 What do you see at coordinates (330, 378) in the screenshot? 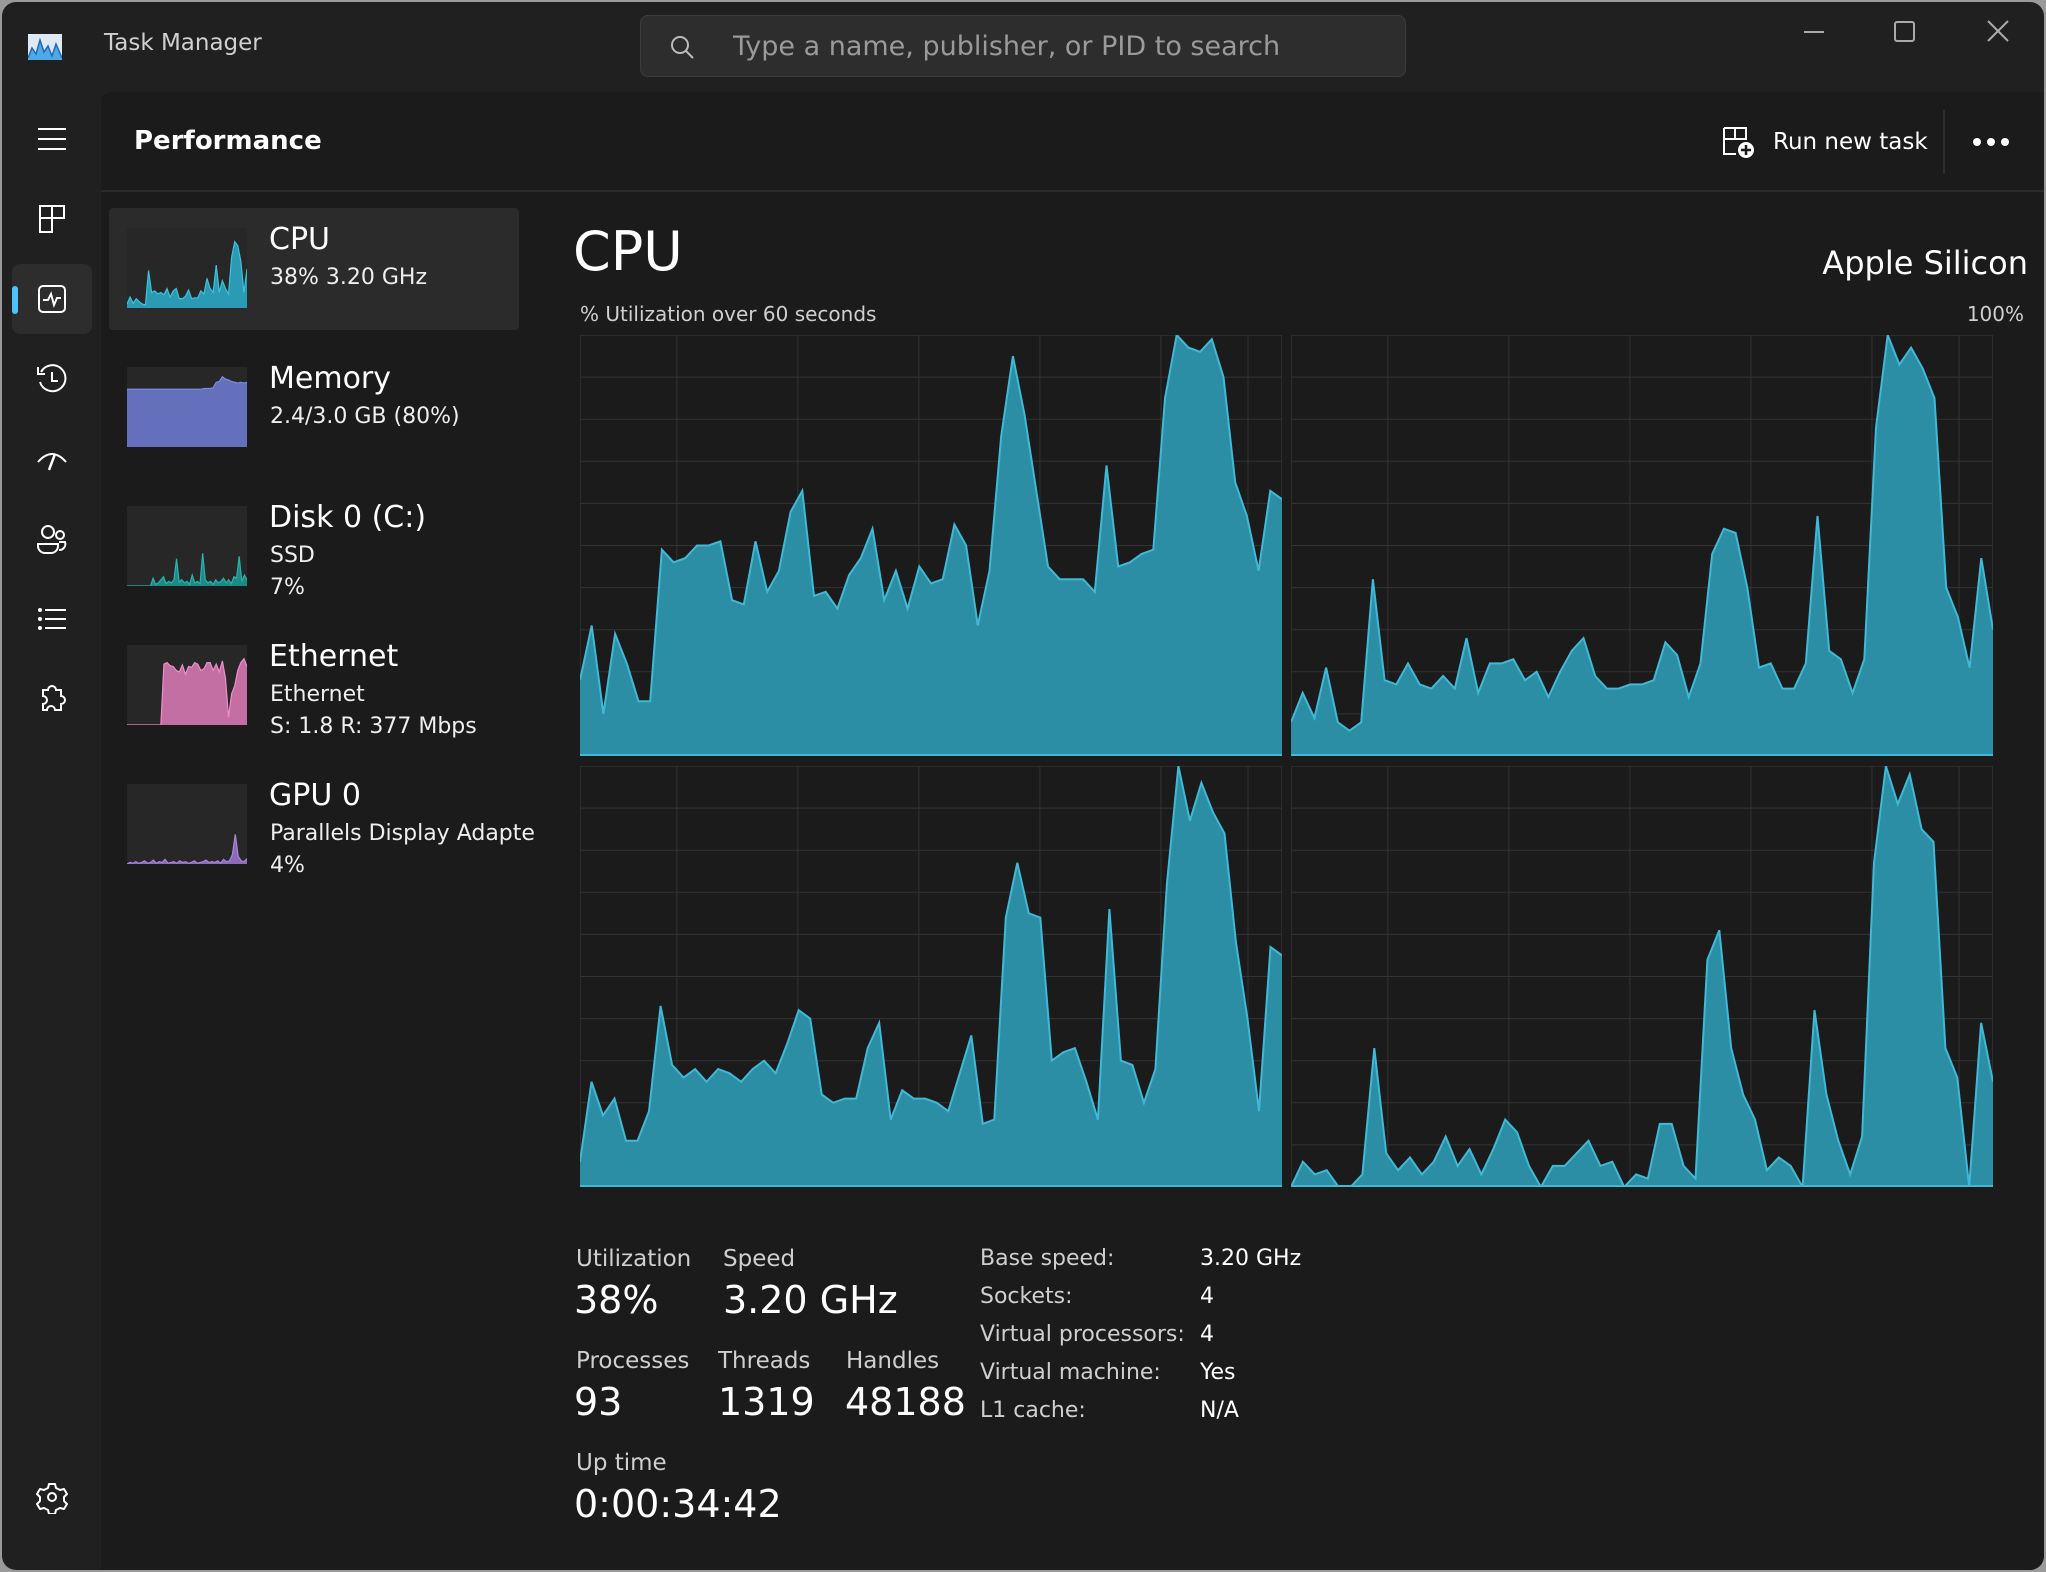
I see `device-name: Memory` at bounding box center [330, 378].